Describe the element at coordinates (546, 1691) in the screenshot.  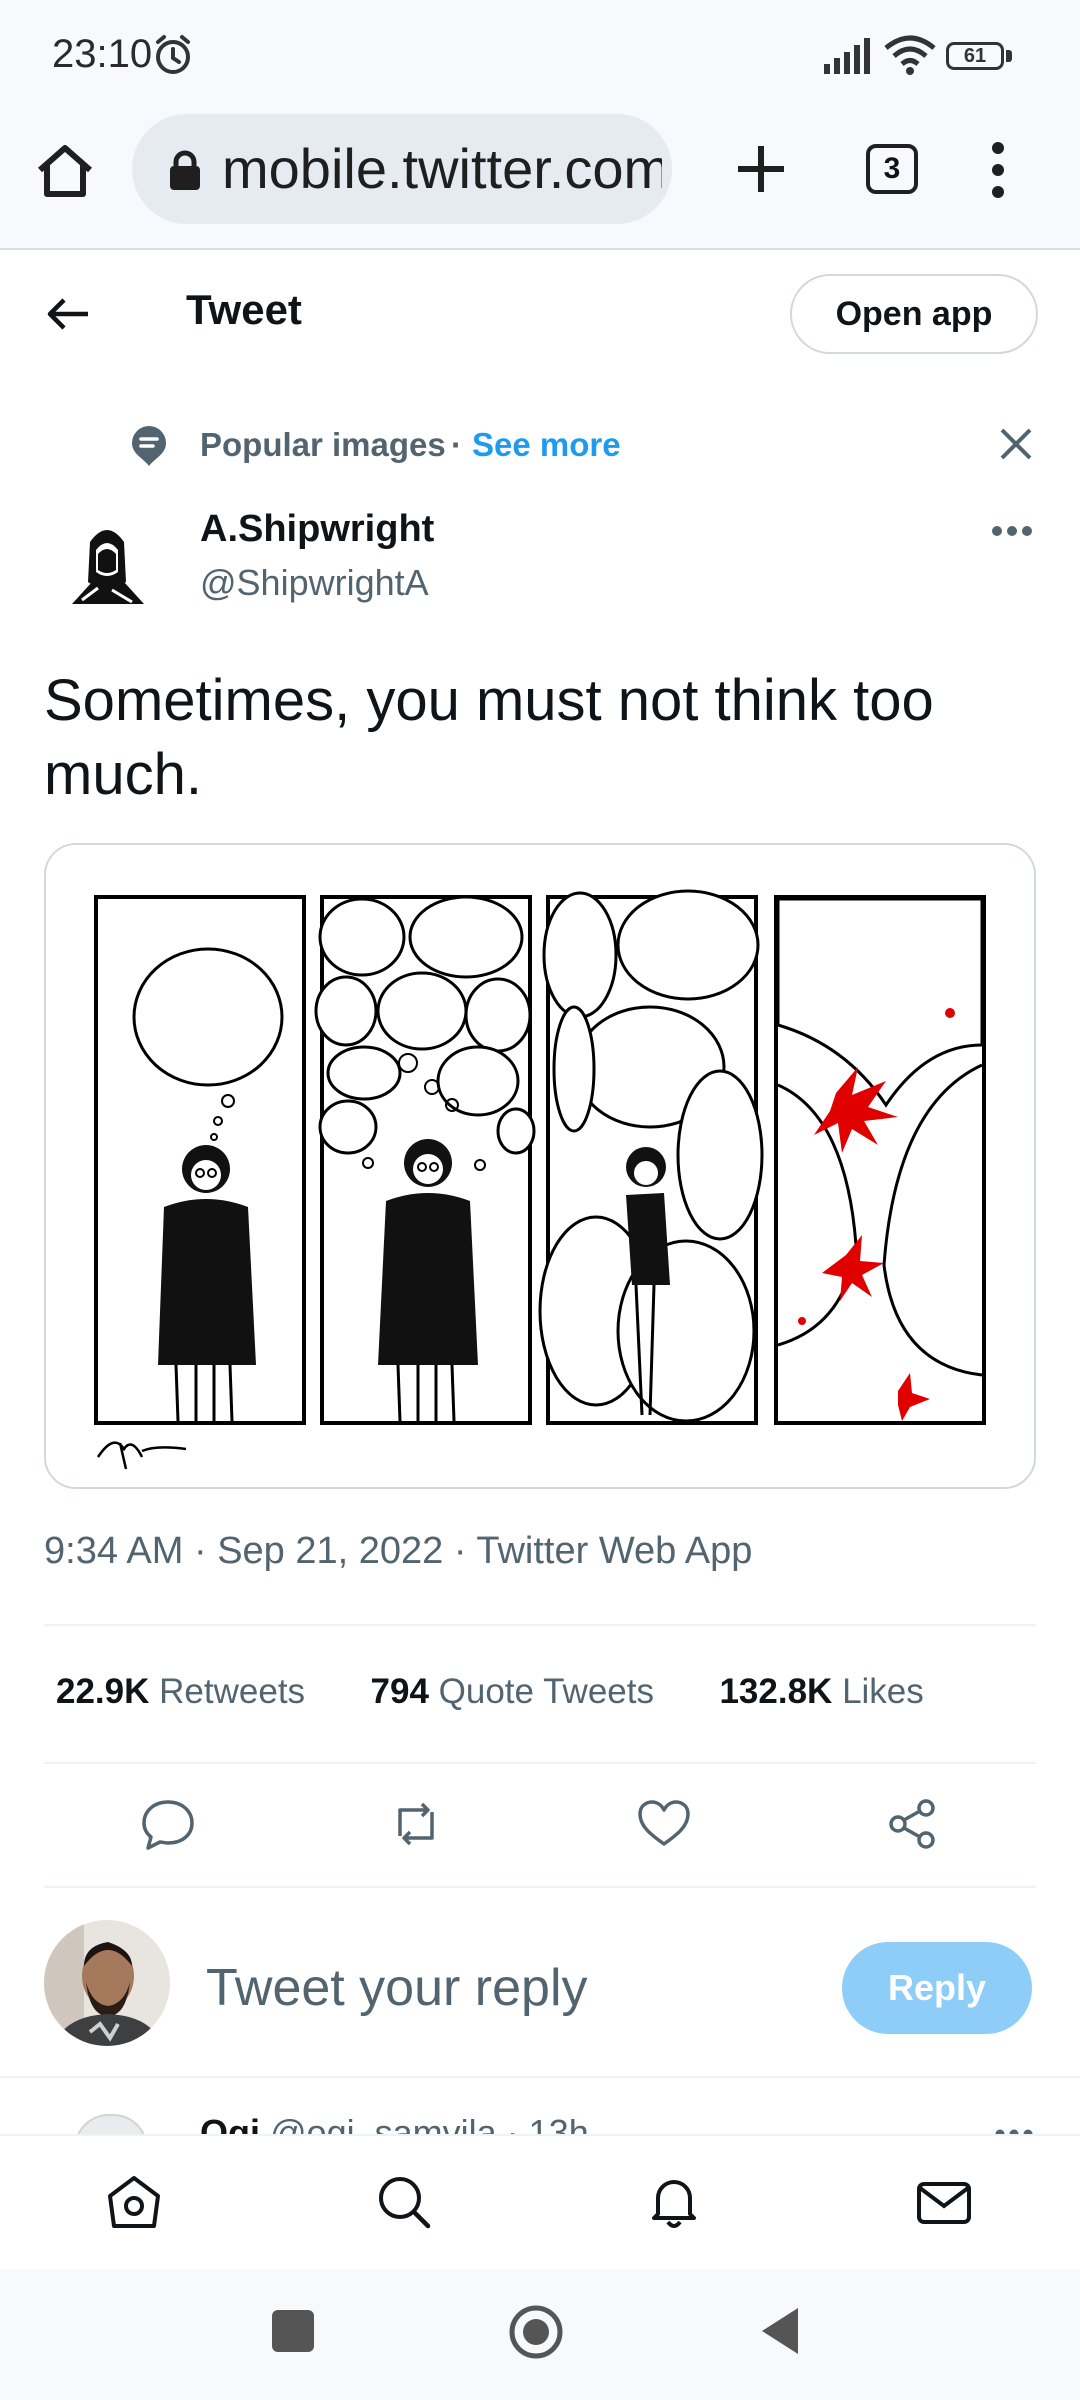
I see `quote-tweets-label: Quote Tweets` at that location.